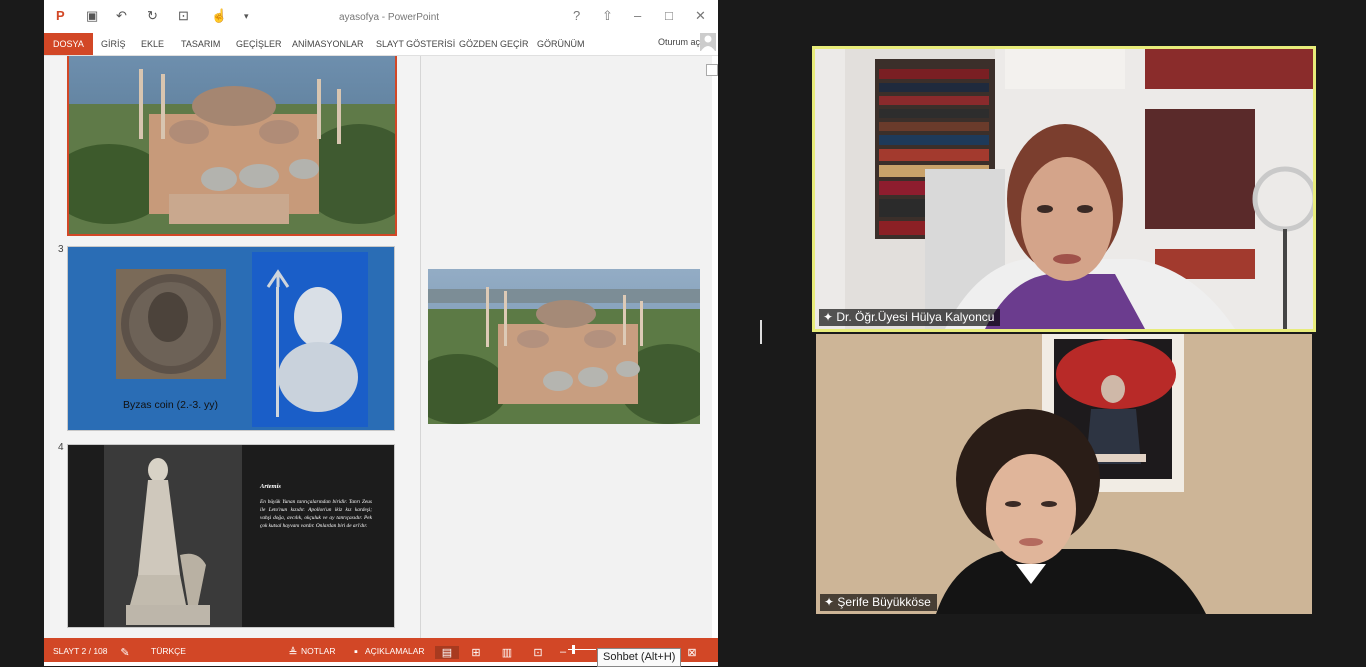 The image size is (1366, 667). Describe the element at coordinates (692, 652) in the screenshot. I see `fit-to-window-icon: ⊠` at that location.